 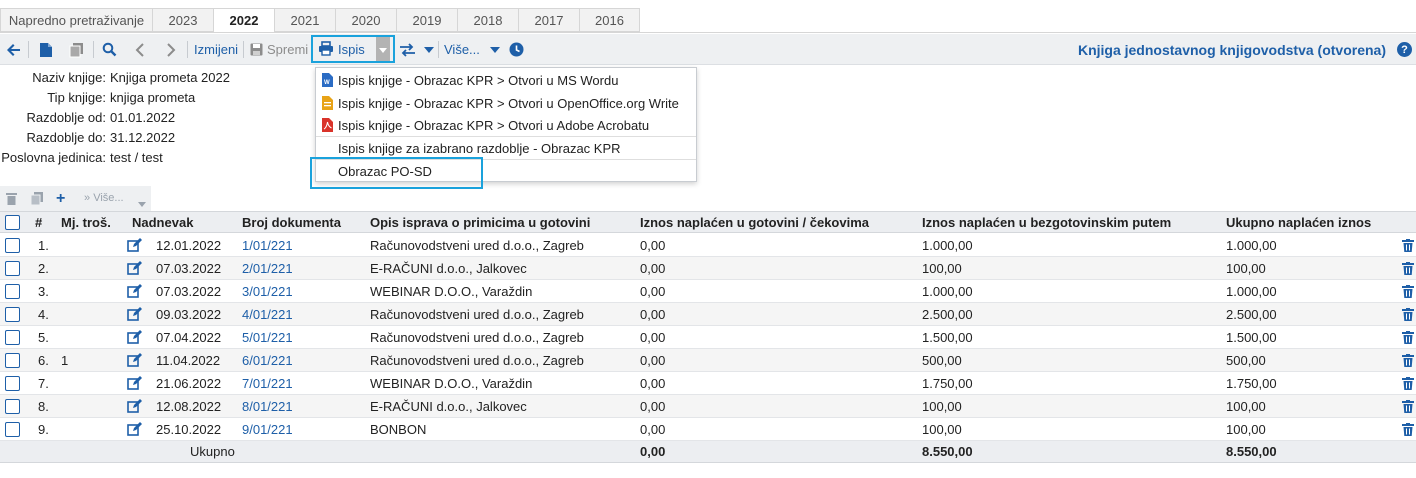 I want to click on row-noncash-amount: 1.000,00, so click(x=947, y=291).